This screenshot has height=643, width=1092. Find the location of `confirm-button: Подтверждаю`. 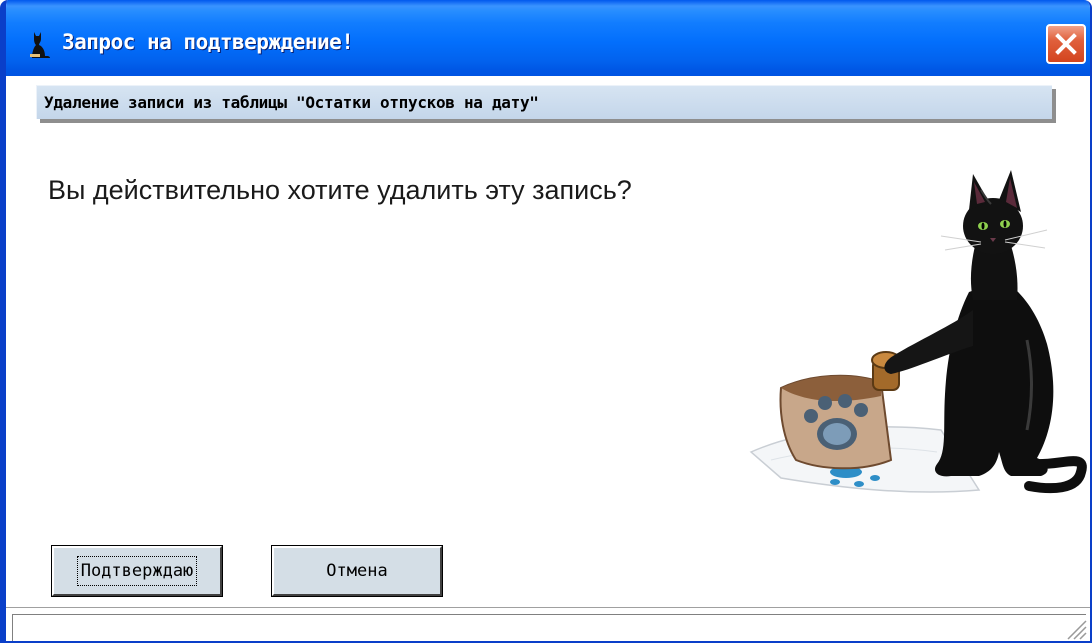

confirm-button: Подтверждаю is located at coordinates (137, 571).